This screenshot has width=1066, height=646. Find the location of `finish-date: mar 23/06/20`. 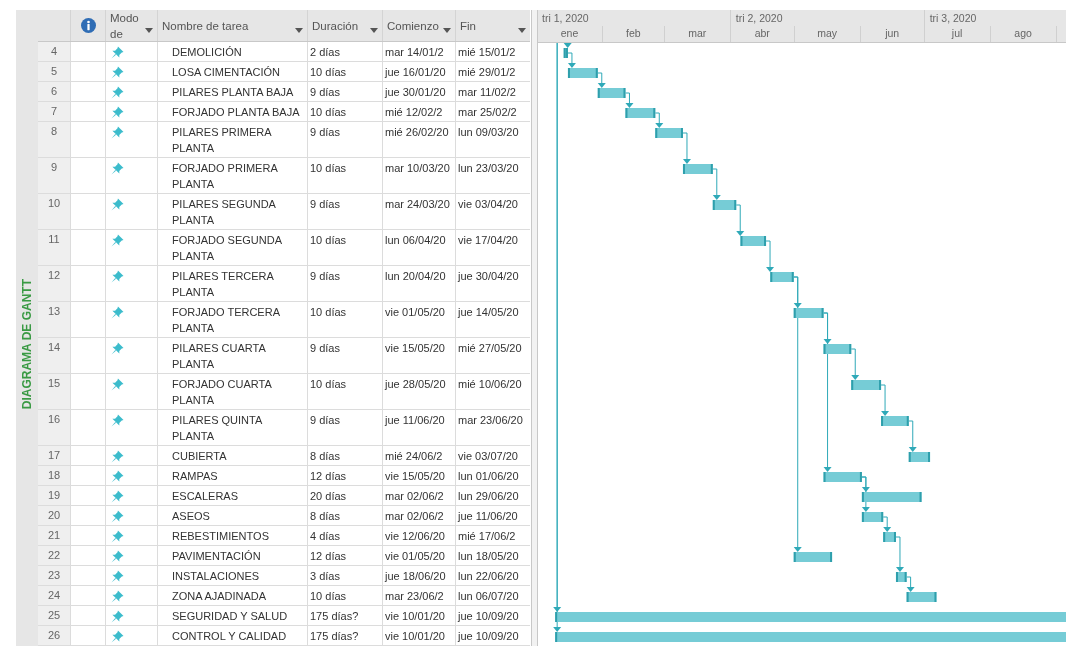

finish-date: mar 23/06/20 is located at coordinates (490, 420).